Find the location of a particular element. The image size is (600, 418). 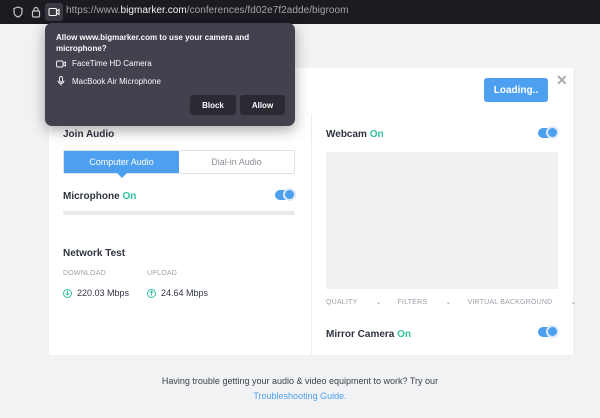

download-speed: 220.03 Mbps is located at coordinates (96, 293).